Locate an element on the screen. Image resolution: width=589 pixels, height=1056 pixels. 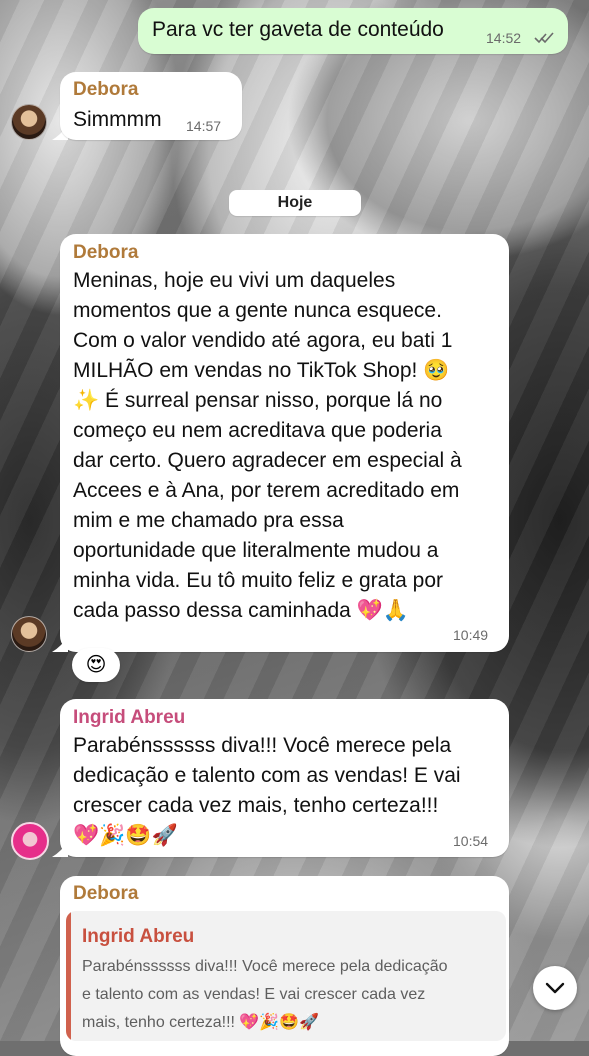
message-text: Simmmm is located at coordinates (117, 119).